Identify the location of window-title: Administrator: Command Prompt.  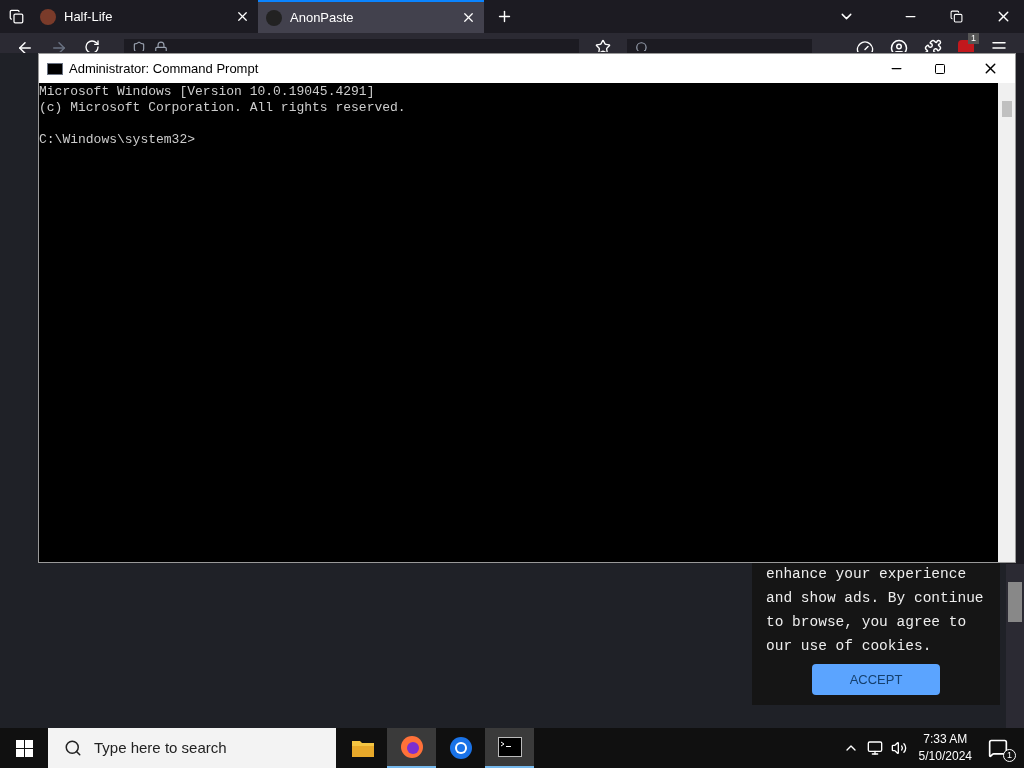
(164, 68).